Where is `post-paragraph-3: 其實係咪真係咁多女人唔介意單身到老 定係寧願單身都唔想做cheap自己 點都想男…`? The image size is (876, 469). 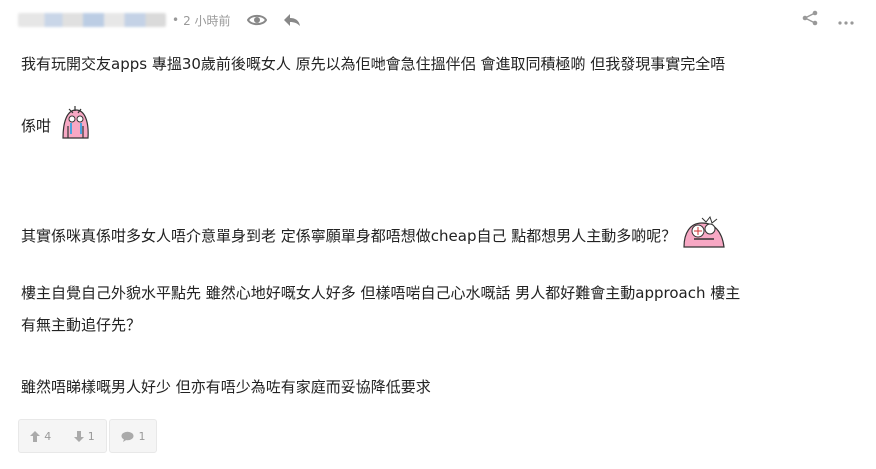 post-paragraph-3: 其實係咪真係咁多女人唔介意單身到老 定係寧願單身都唔想做cheap自己 點都想男… is located at coordinates (373, 236).